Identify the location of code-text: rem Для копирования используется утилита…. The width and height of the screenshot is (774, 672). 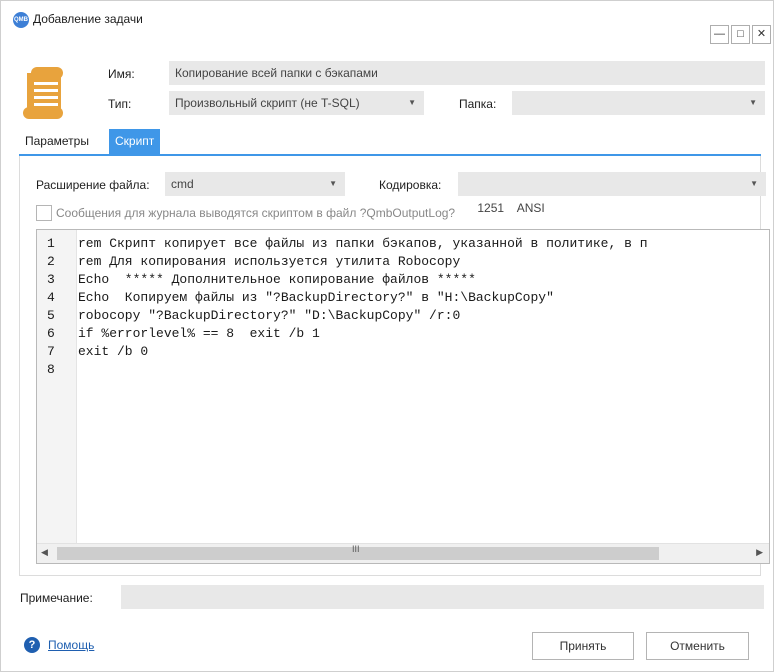
(269, 261).